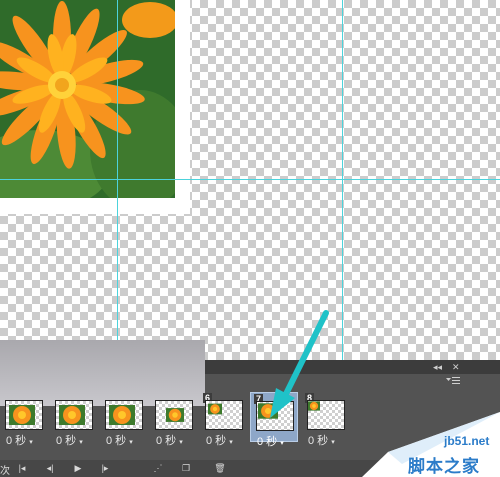 Image resolution: width=500 pixels, height=477 pixels. What do you see at coordinates (186, 468) in the screenshot?
I see `new-frame-icon: ❐` at bounding box center [186, 468].